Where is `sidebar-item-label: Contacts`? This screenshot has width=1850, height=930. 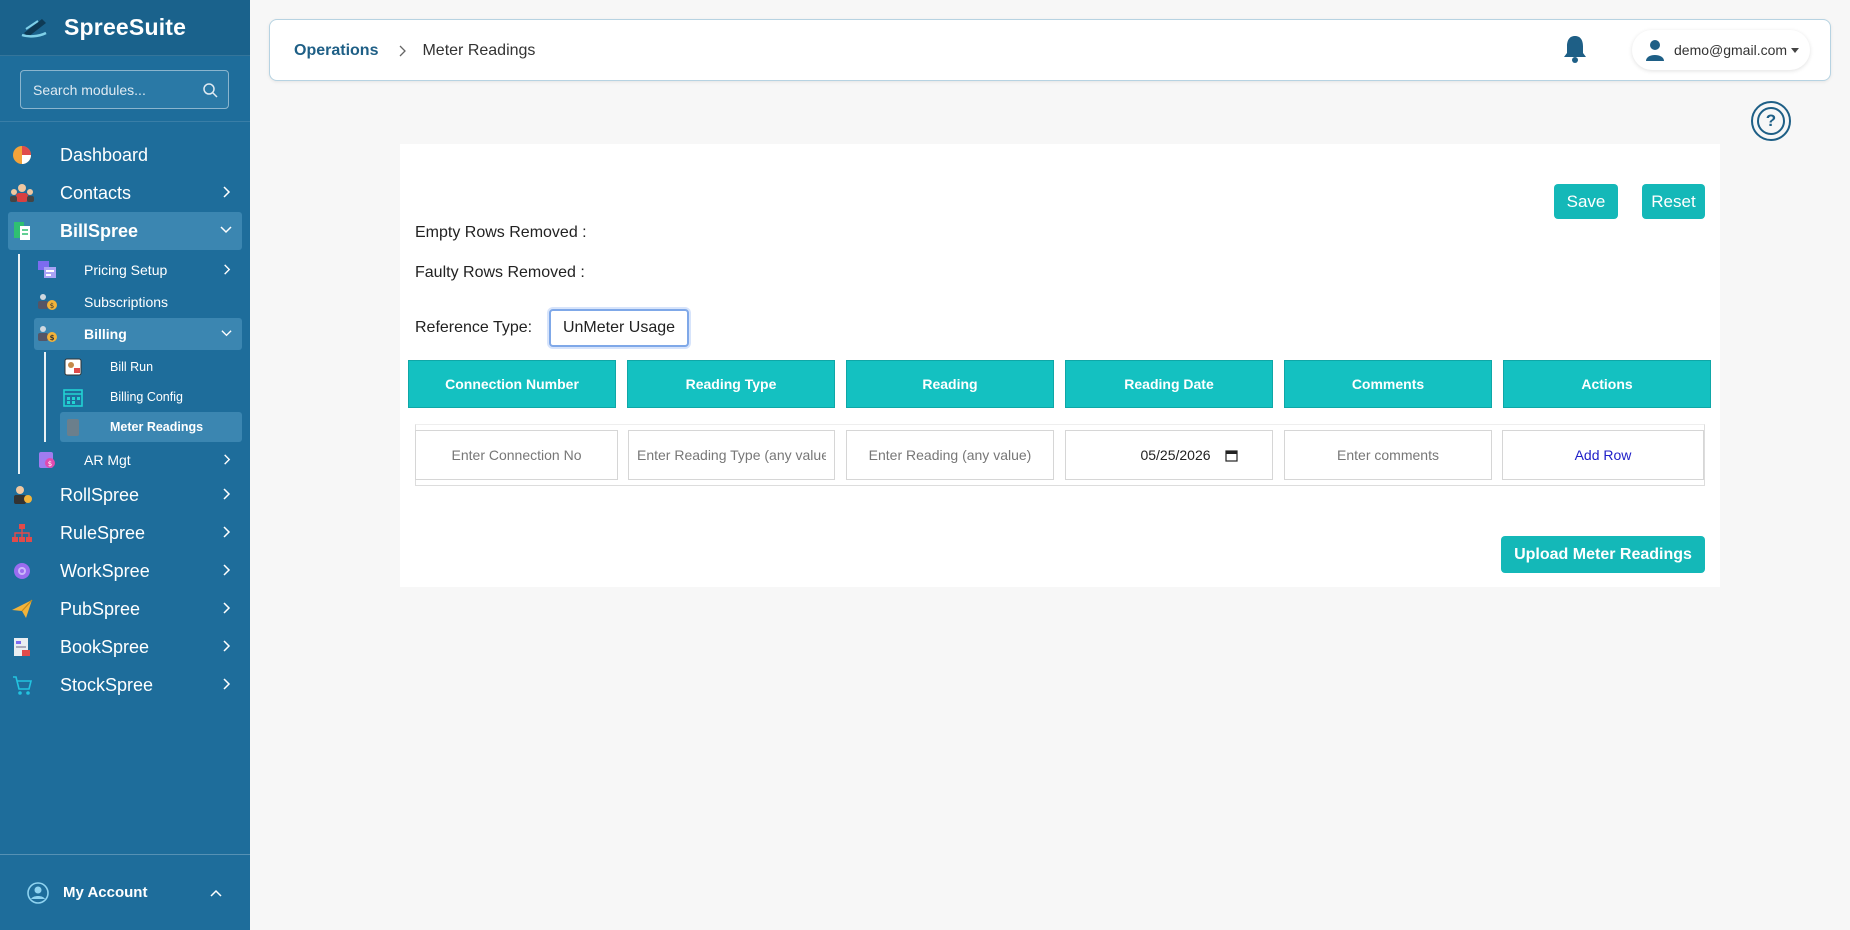 sidebar-item-label: Contacts is located at coordinates (96, 192).